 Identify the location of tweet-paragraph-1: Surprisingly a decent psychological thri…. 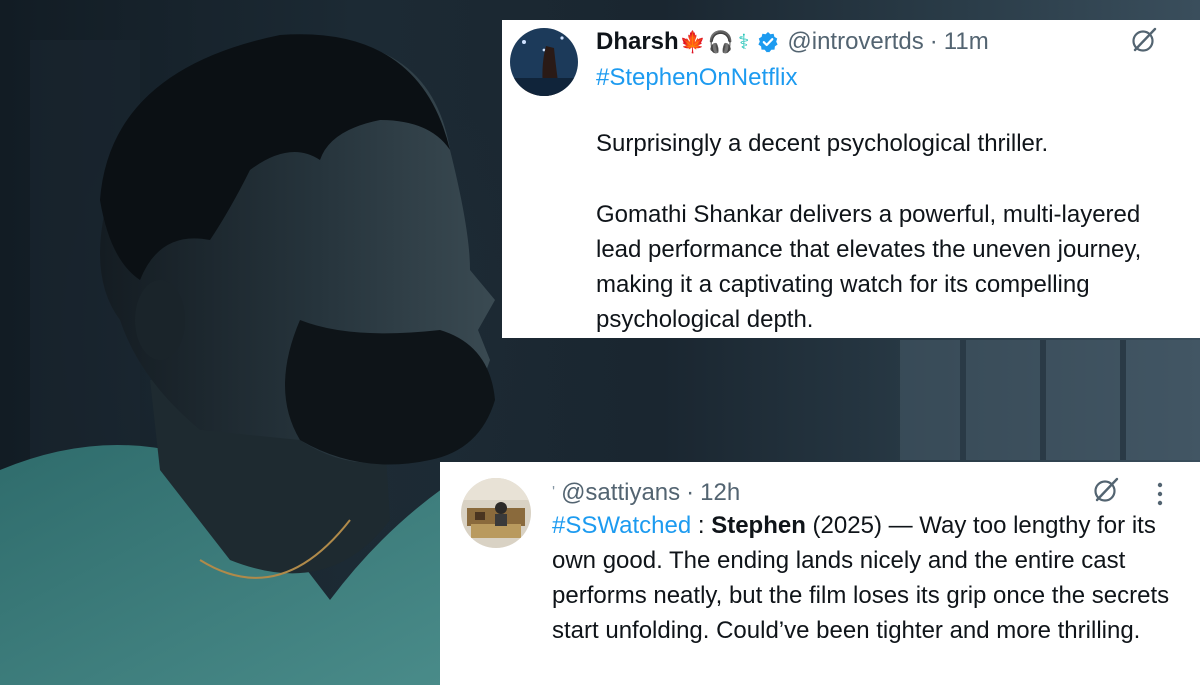
(822, 143).